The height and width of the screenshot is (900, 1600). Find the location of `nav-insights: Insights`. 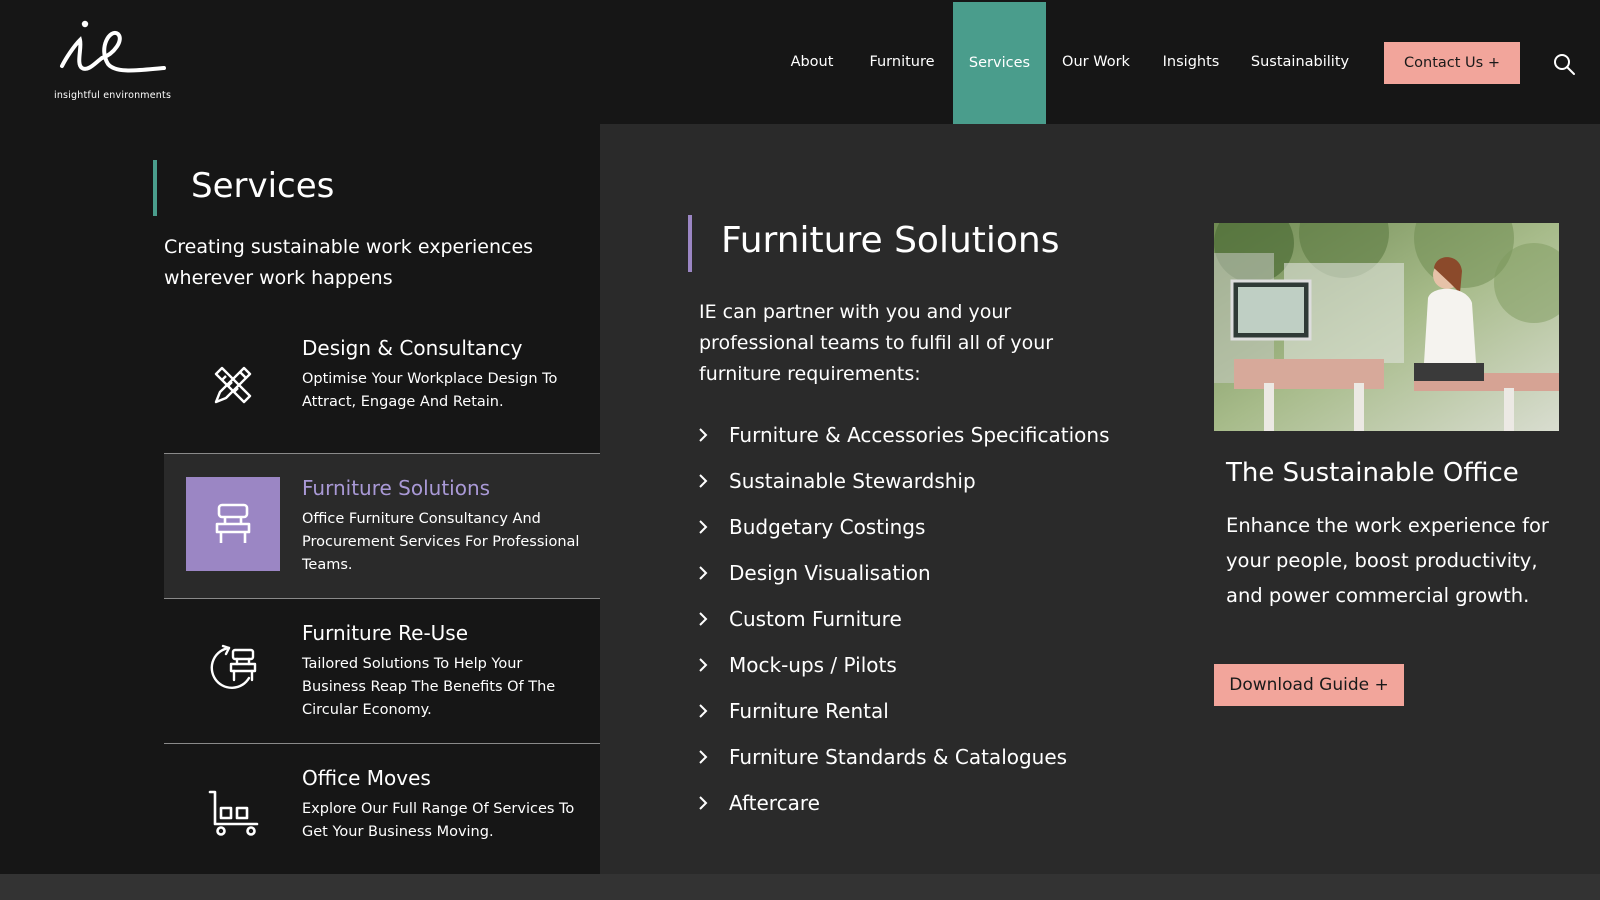

nav-insights: Insights is located at coordinates (1191, 62).